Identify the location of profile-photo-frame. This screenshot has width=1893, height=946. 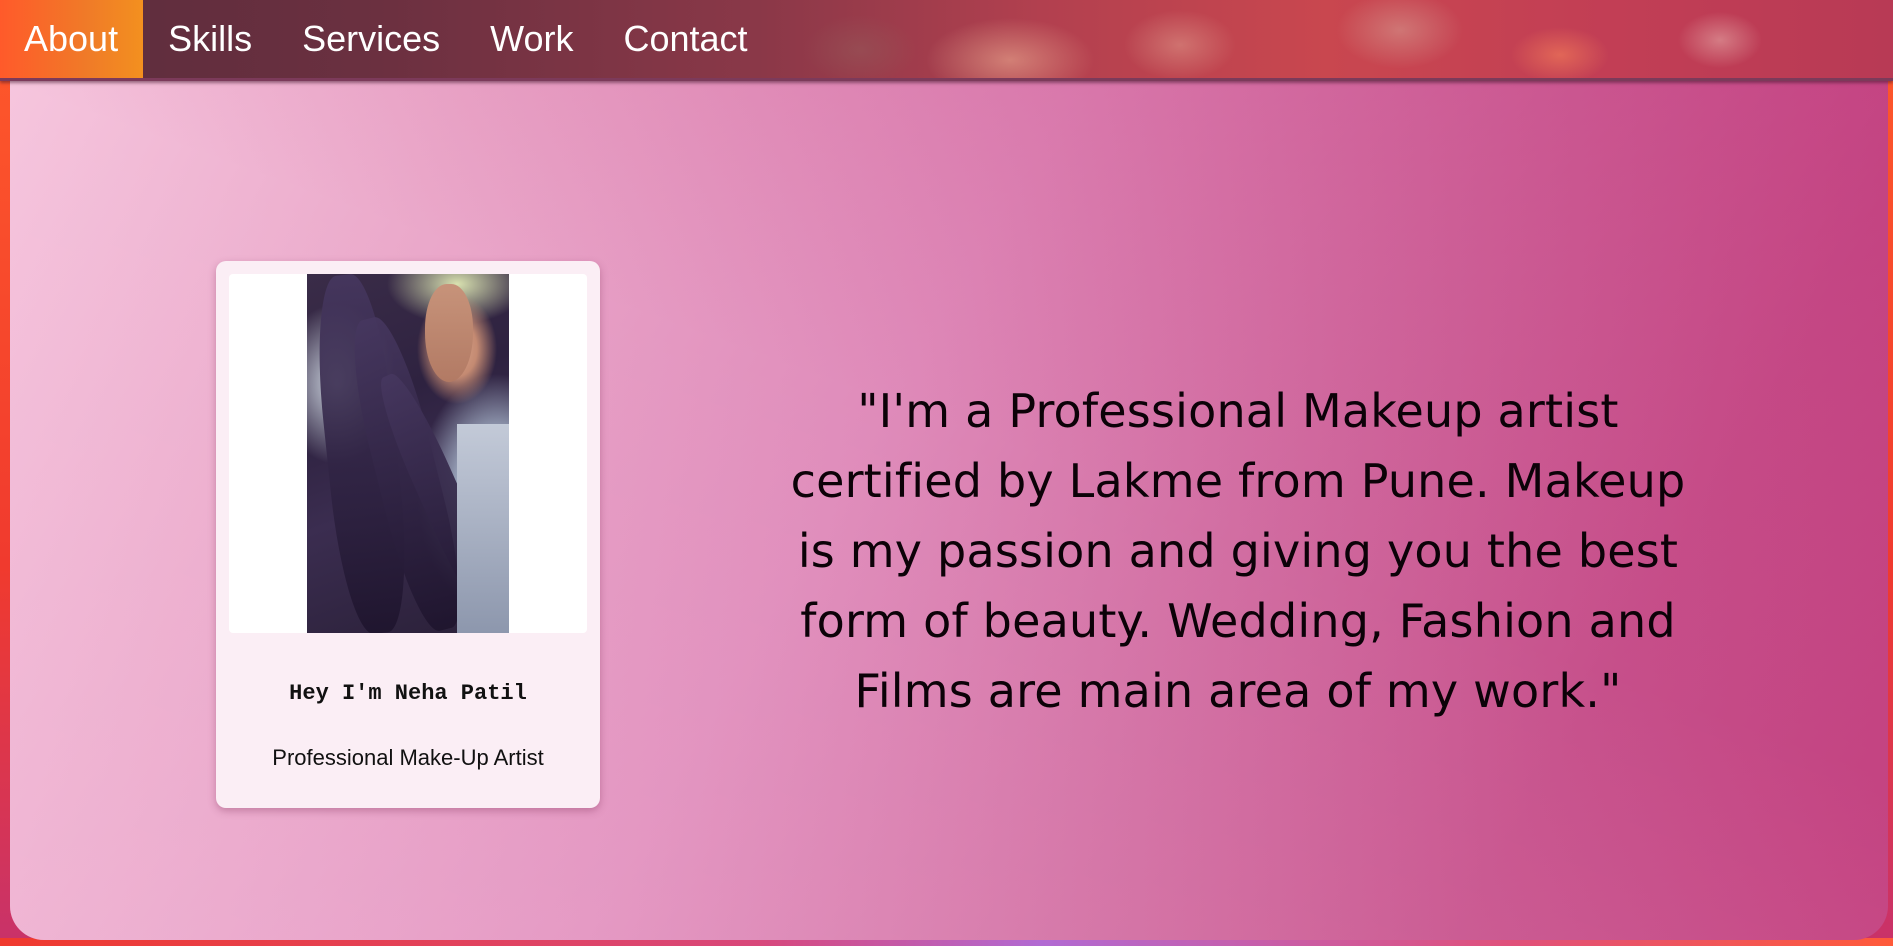
(408, 453).